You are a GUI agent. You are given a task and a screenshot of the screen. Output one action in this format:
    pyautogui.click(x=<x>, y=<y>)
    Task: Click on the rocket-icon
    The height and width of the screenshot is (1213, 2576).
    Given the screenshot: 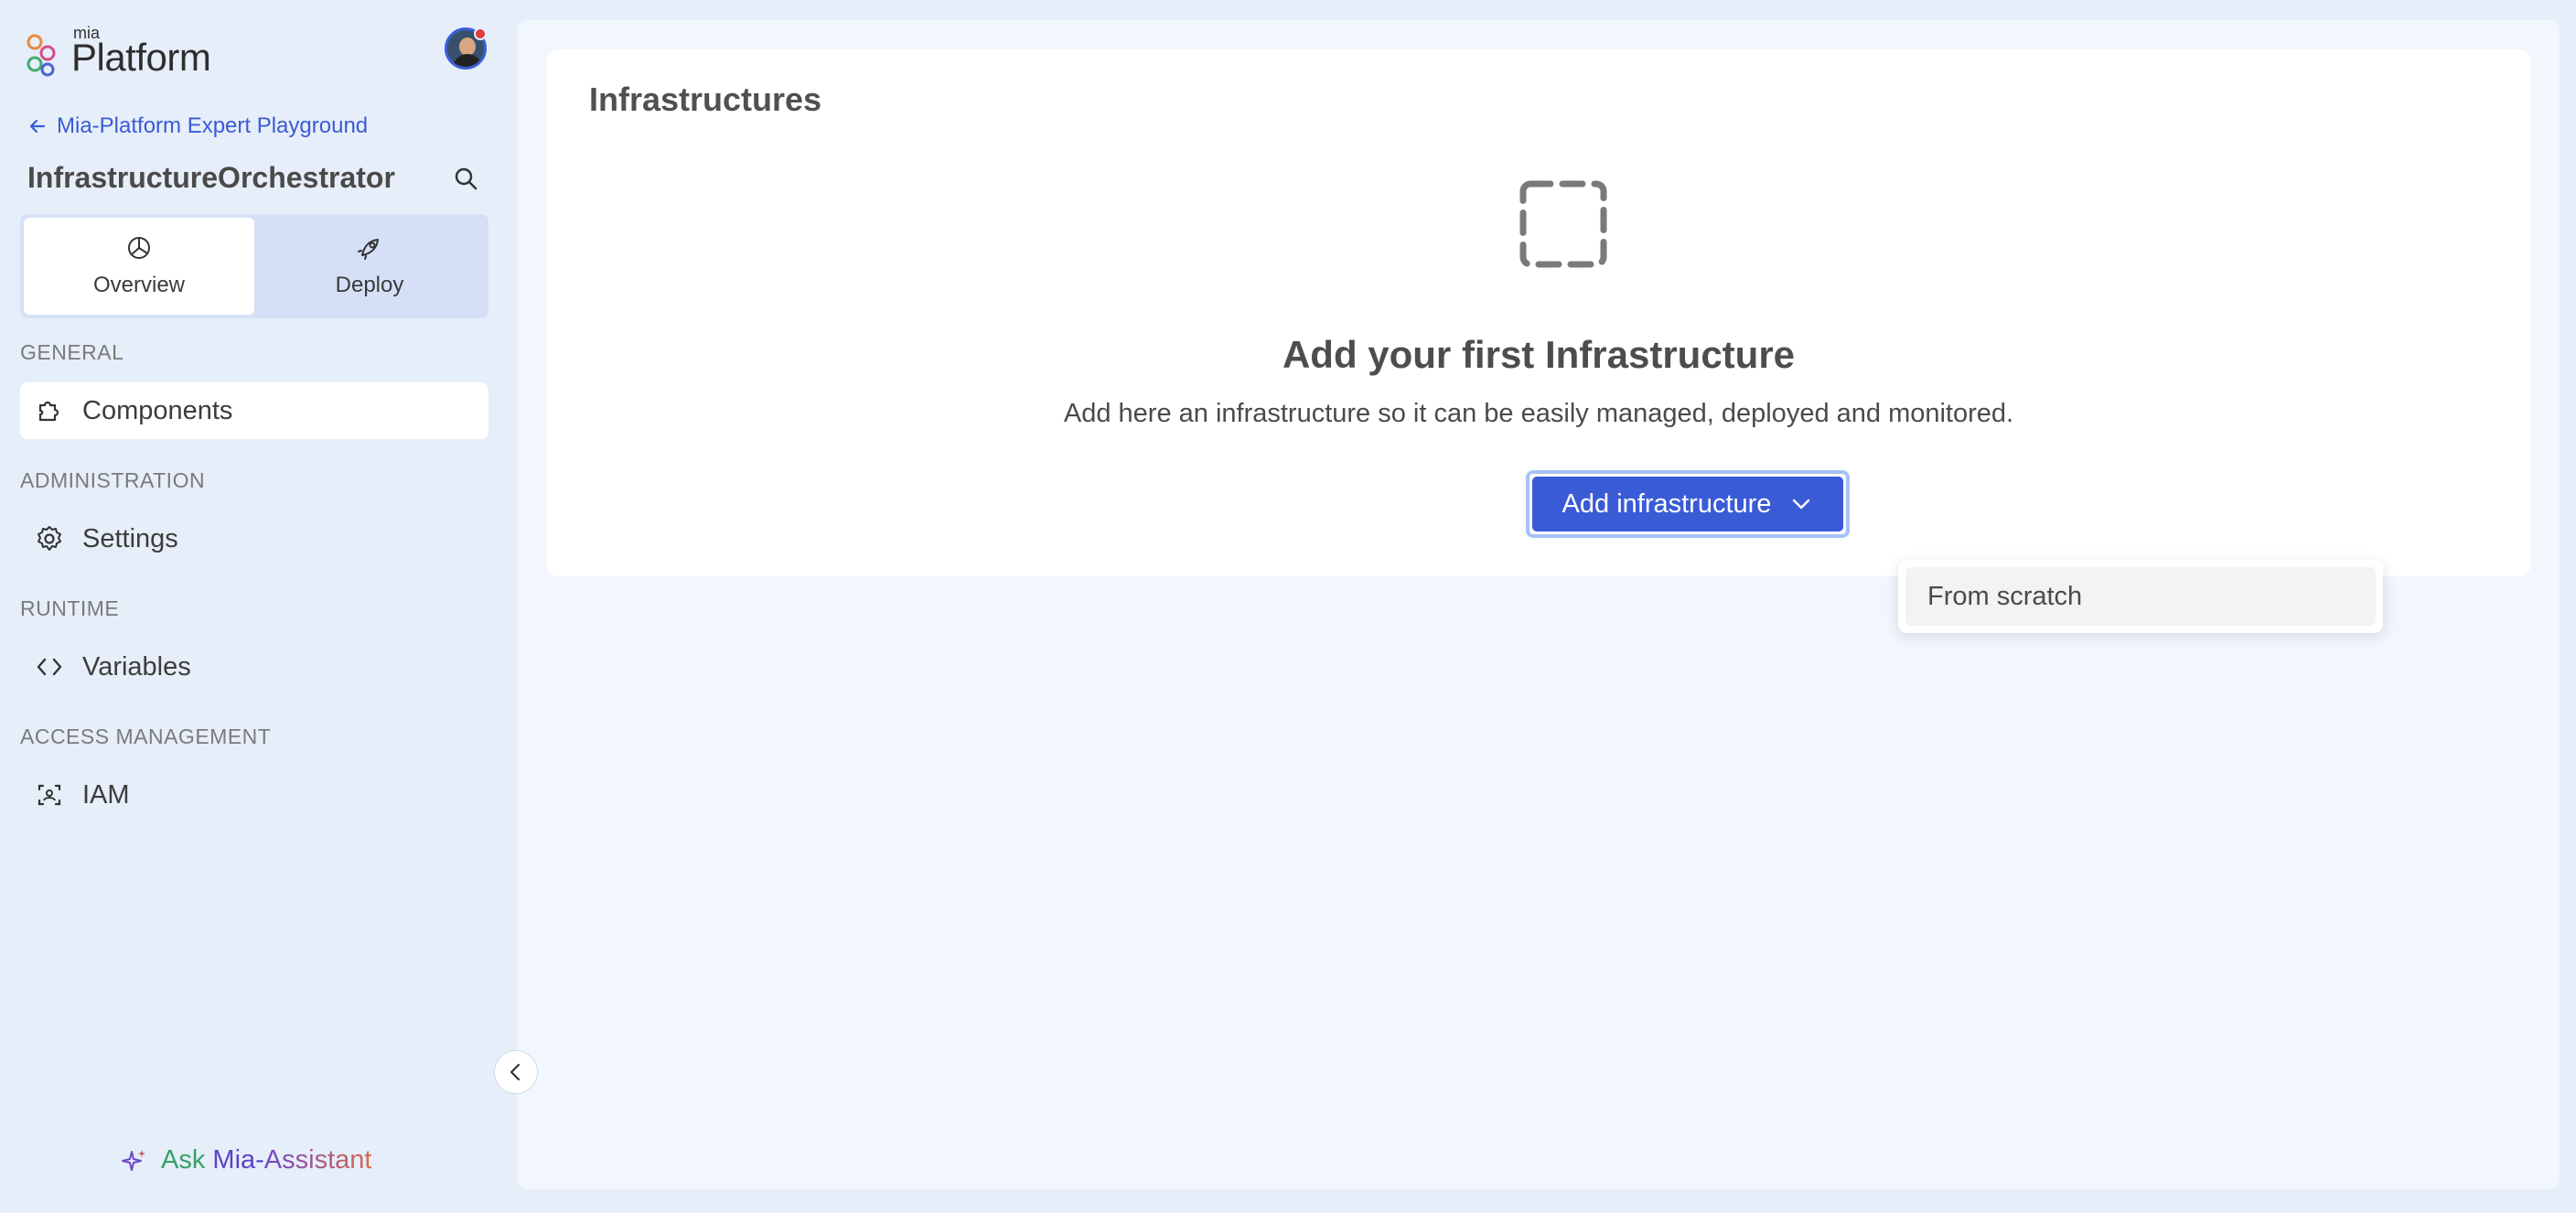 What is the action you would take?
    pyautogui.click(x=369, y=249)
    